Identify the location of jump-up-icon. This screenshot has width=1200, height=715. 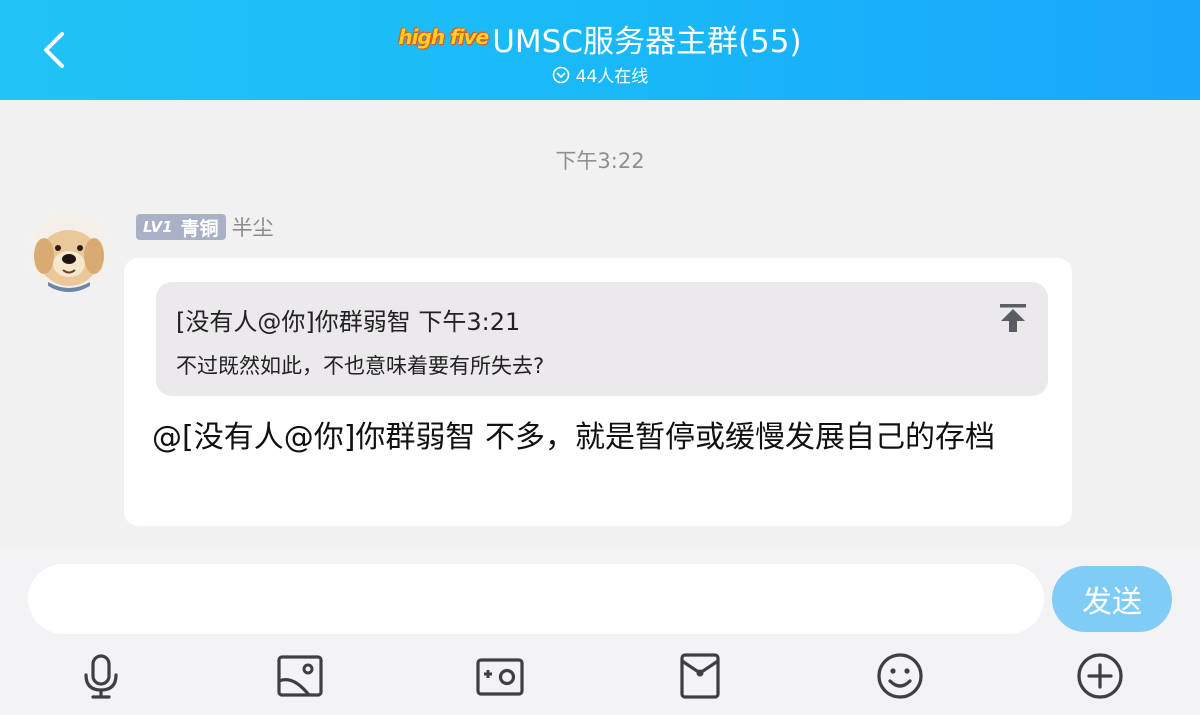
(1013, 318).